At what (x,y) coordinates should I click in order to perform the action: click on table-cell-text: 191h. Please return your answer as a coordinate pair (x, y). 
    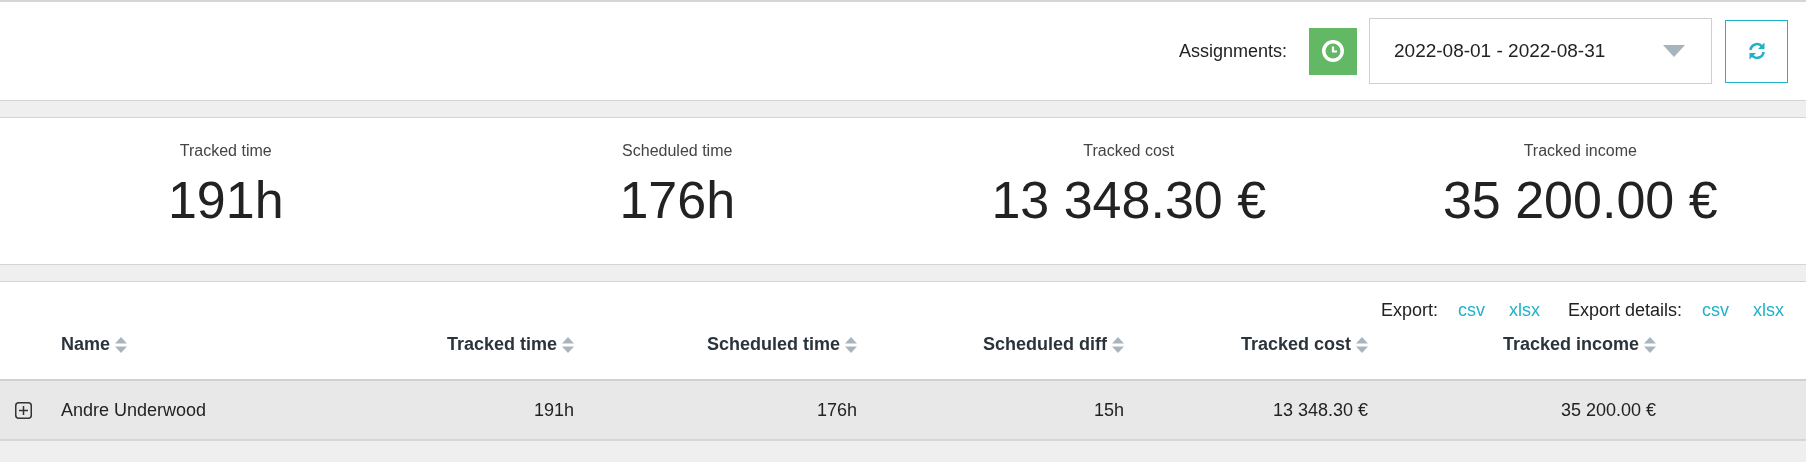
    Looking at the image, I should click on (553, 410).